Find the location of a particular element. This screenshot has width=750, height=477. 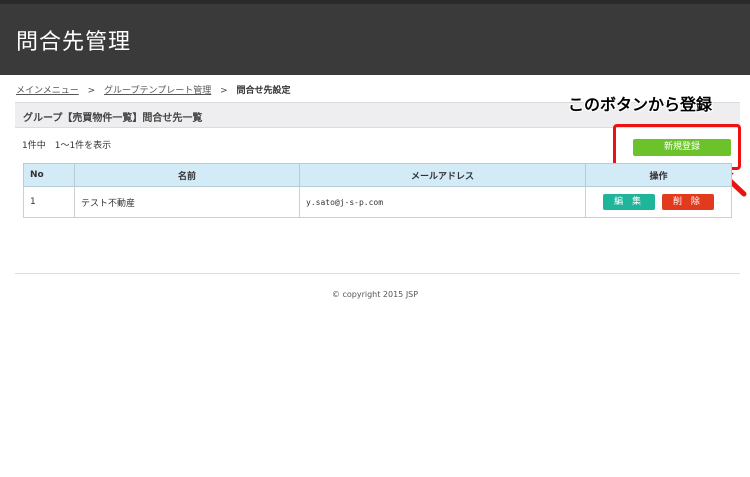

annotation-label: このボタンから登録 is located at coordinates (640, 104).